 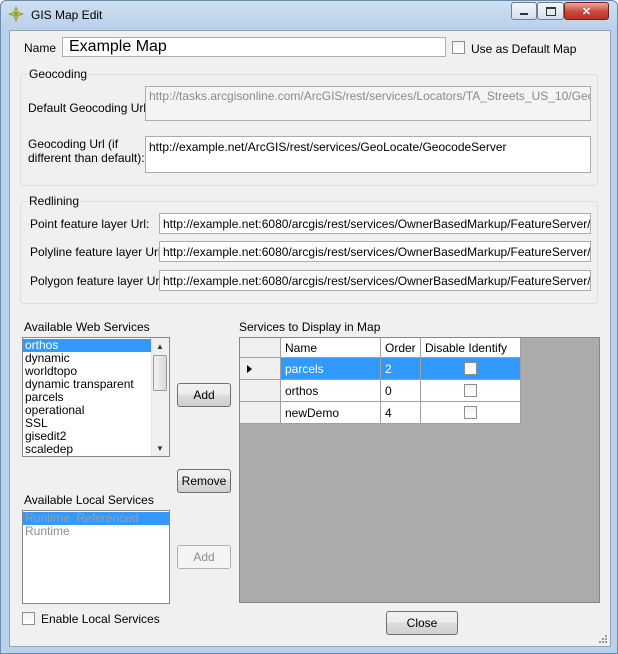 I want to click on redlining-group-title: Redlining, so click(x=54, y=201).